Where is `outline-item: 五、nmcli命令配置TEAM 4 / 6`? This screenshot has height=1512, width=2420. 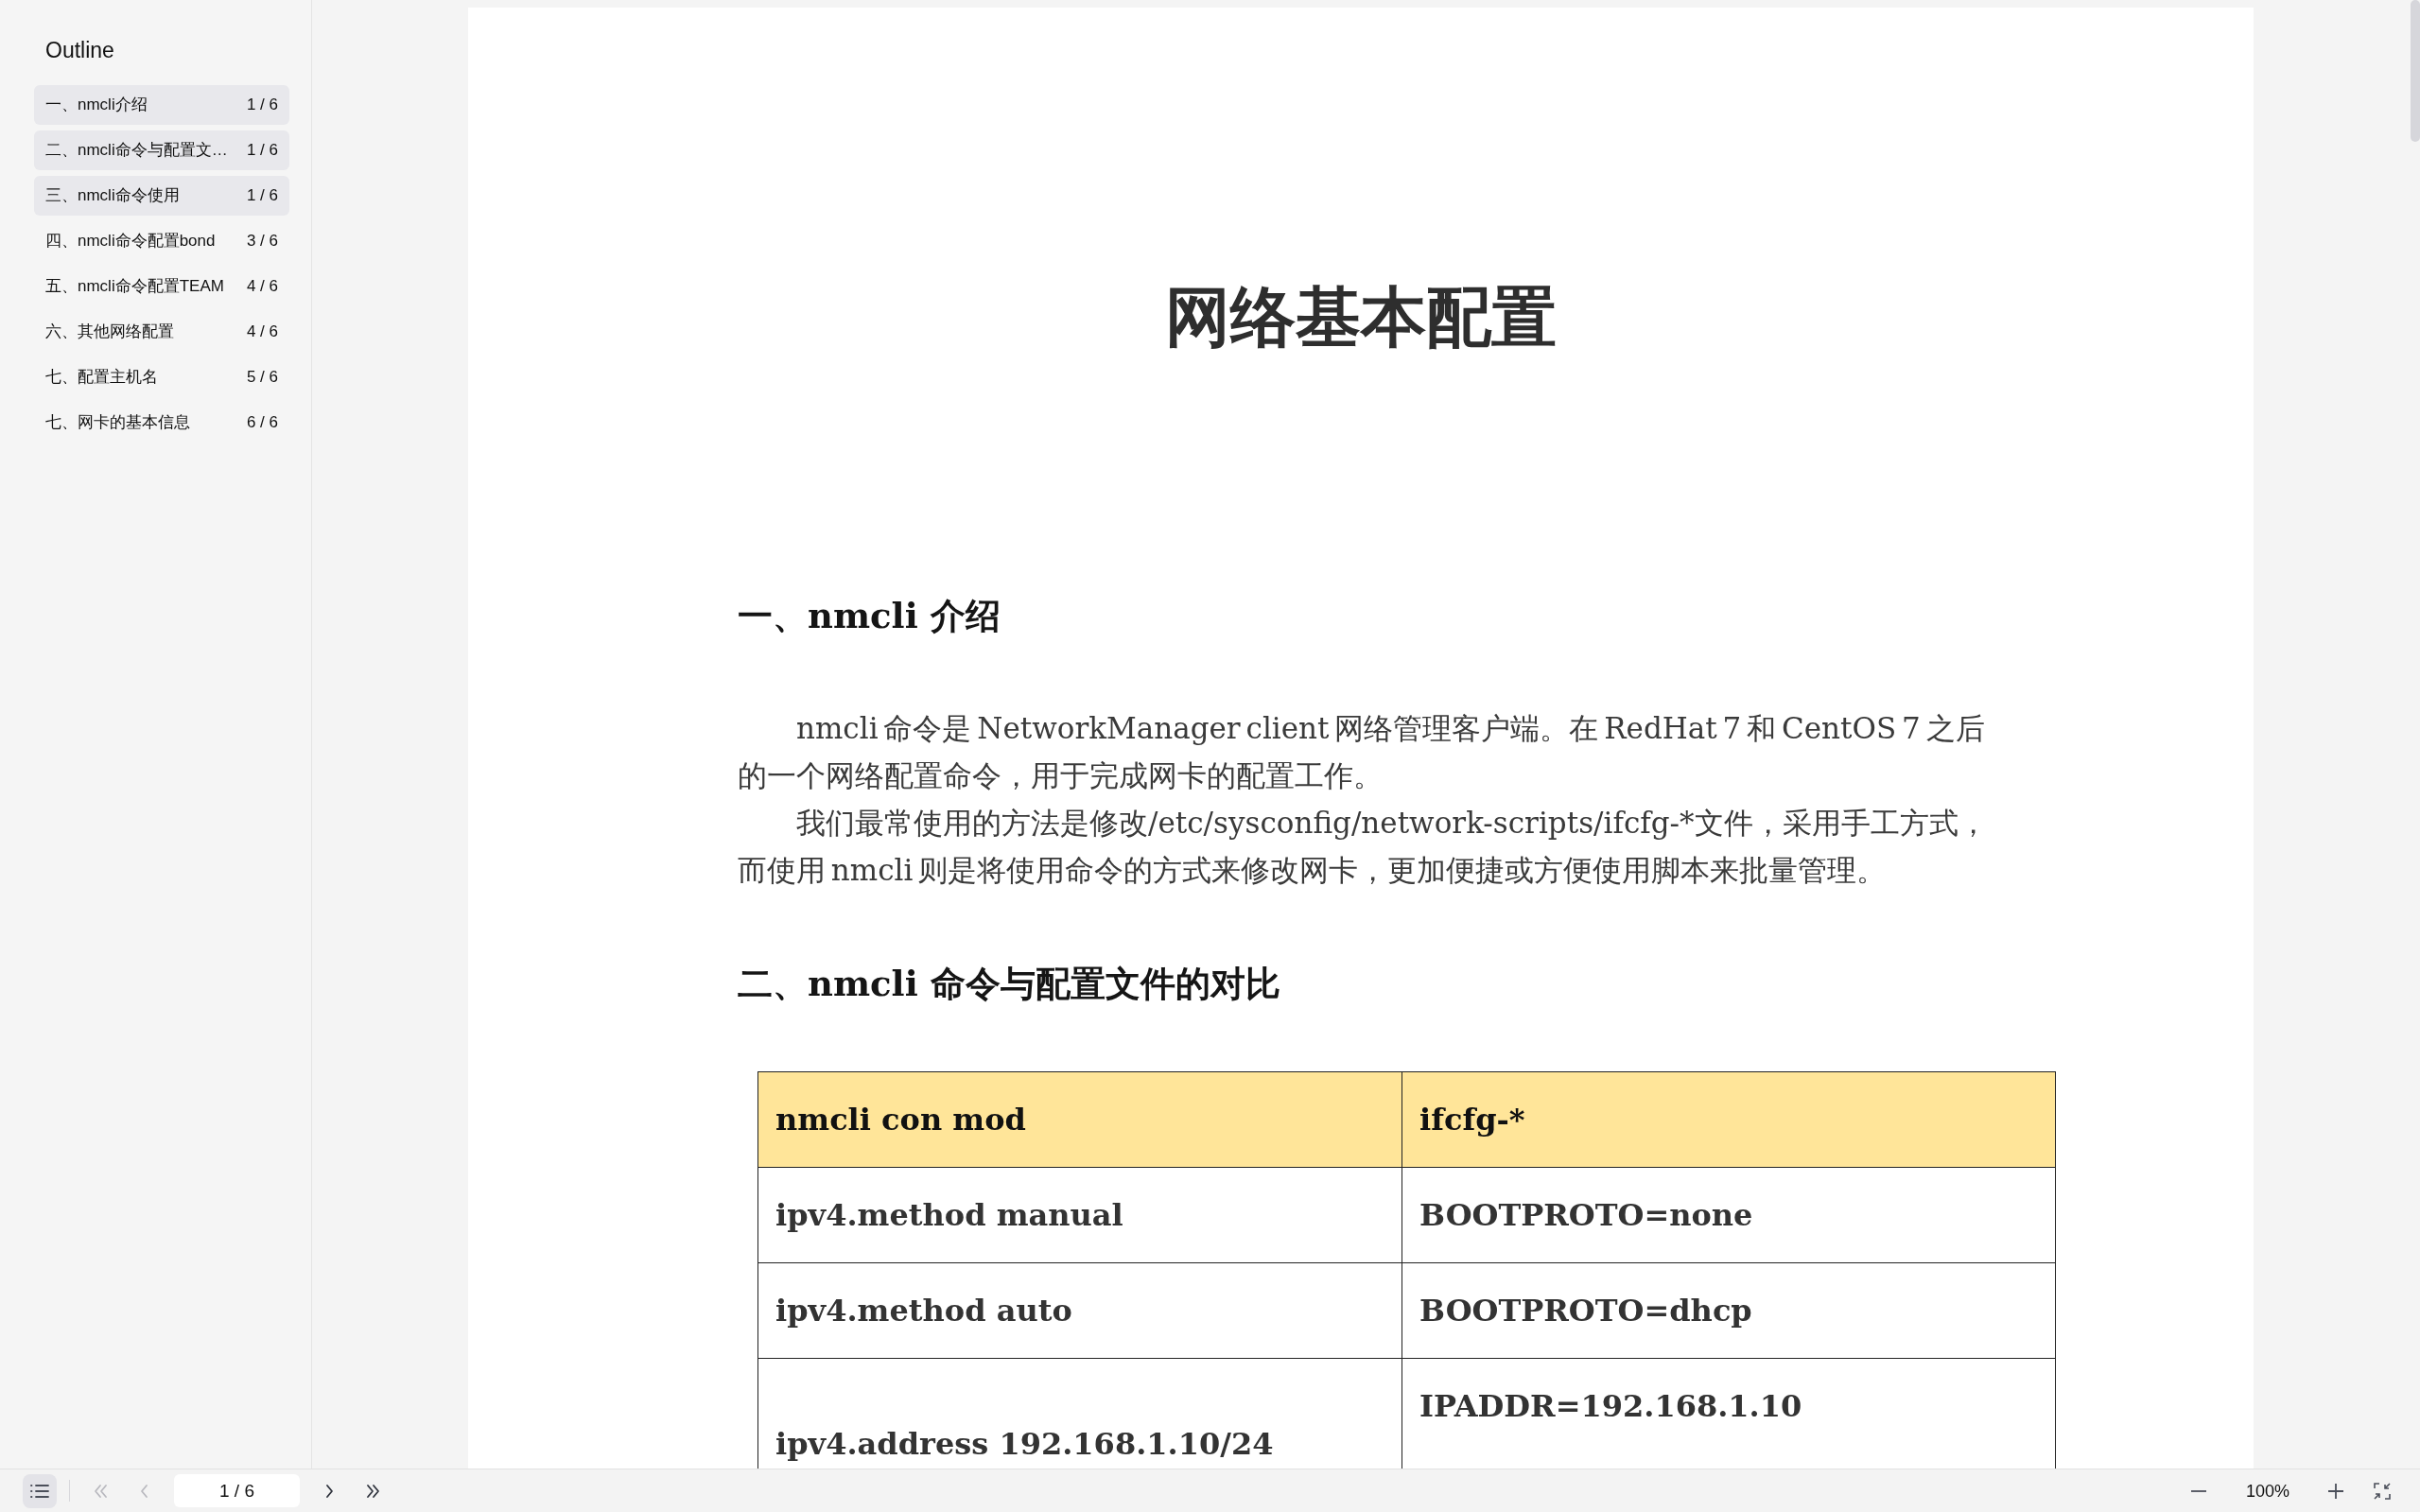 outline-item: 五、nmcli命令配置TEAM 4 / 6 is located at coordinates (162, 286).